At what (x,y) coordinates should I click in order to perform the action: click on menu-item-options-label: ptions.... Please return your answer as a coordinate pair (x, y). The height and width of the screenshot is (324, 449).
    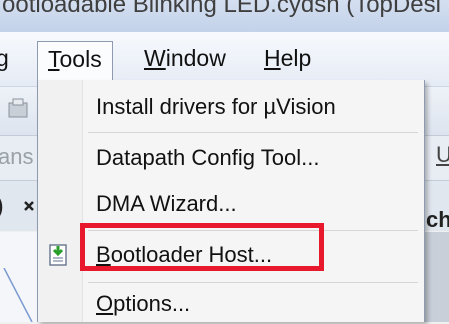
    Looking at the image, I should click on (152, 303).